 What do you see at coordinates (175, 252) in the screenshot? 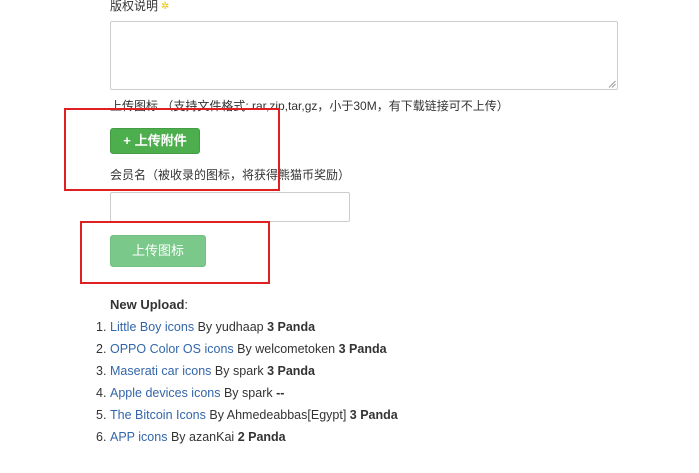
I see `highlight-box-submit` at bounding box center [175, 252].